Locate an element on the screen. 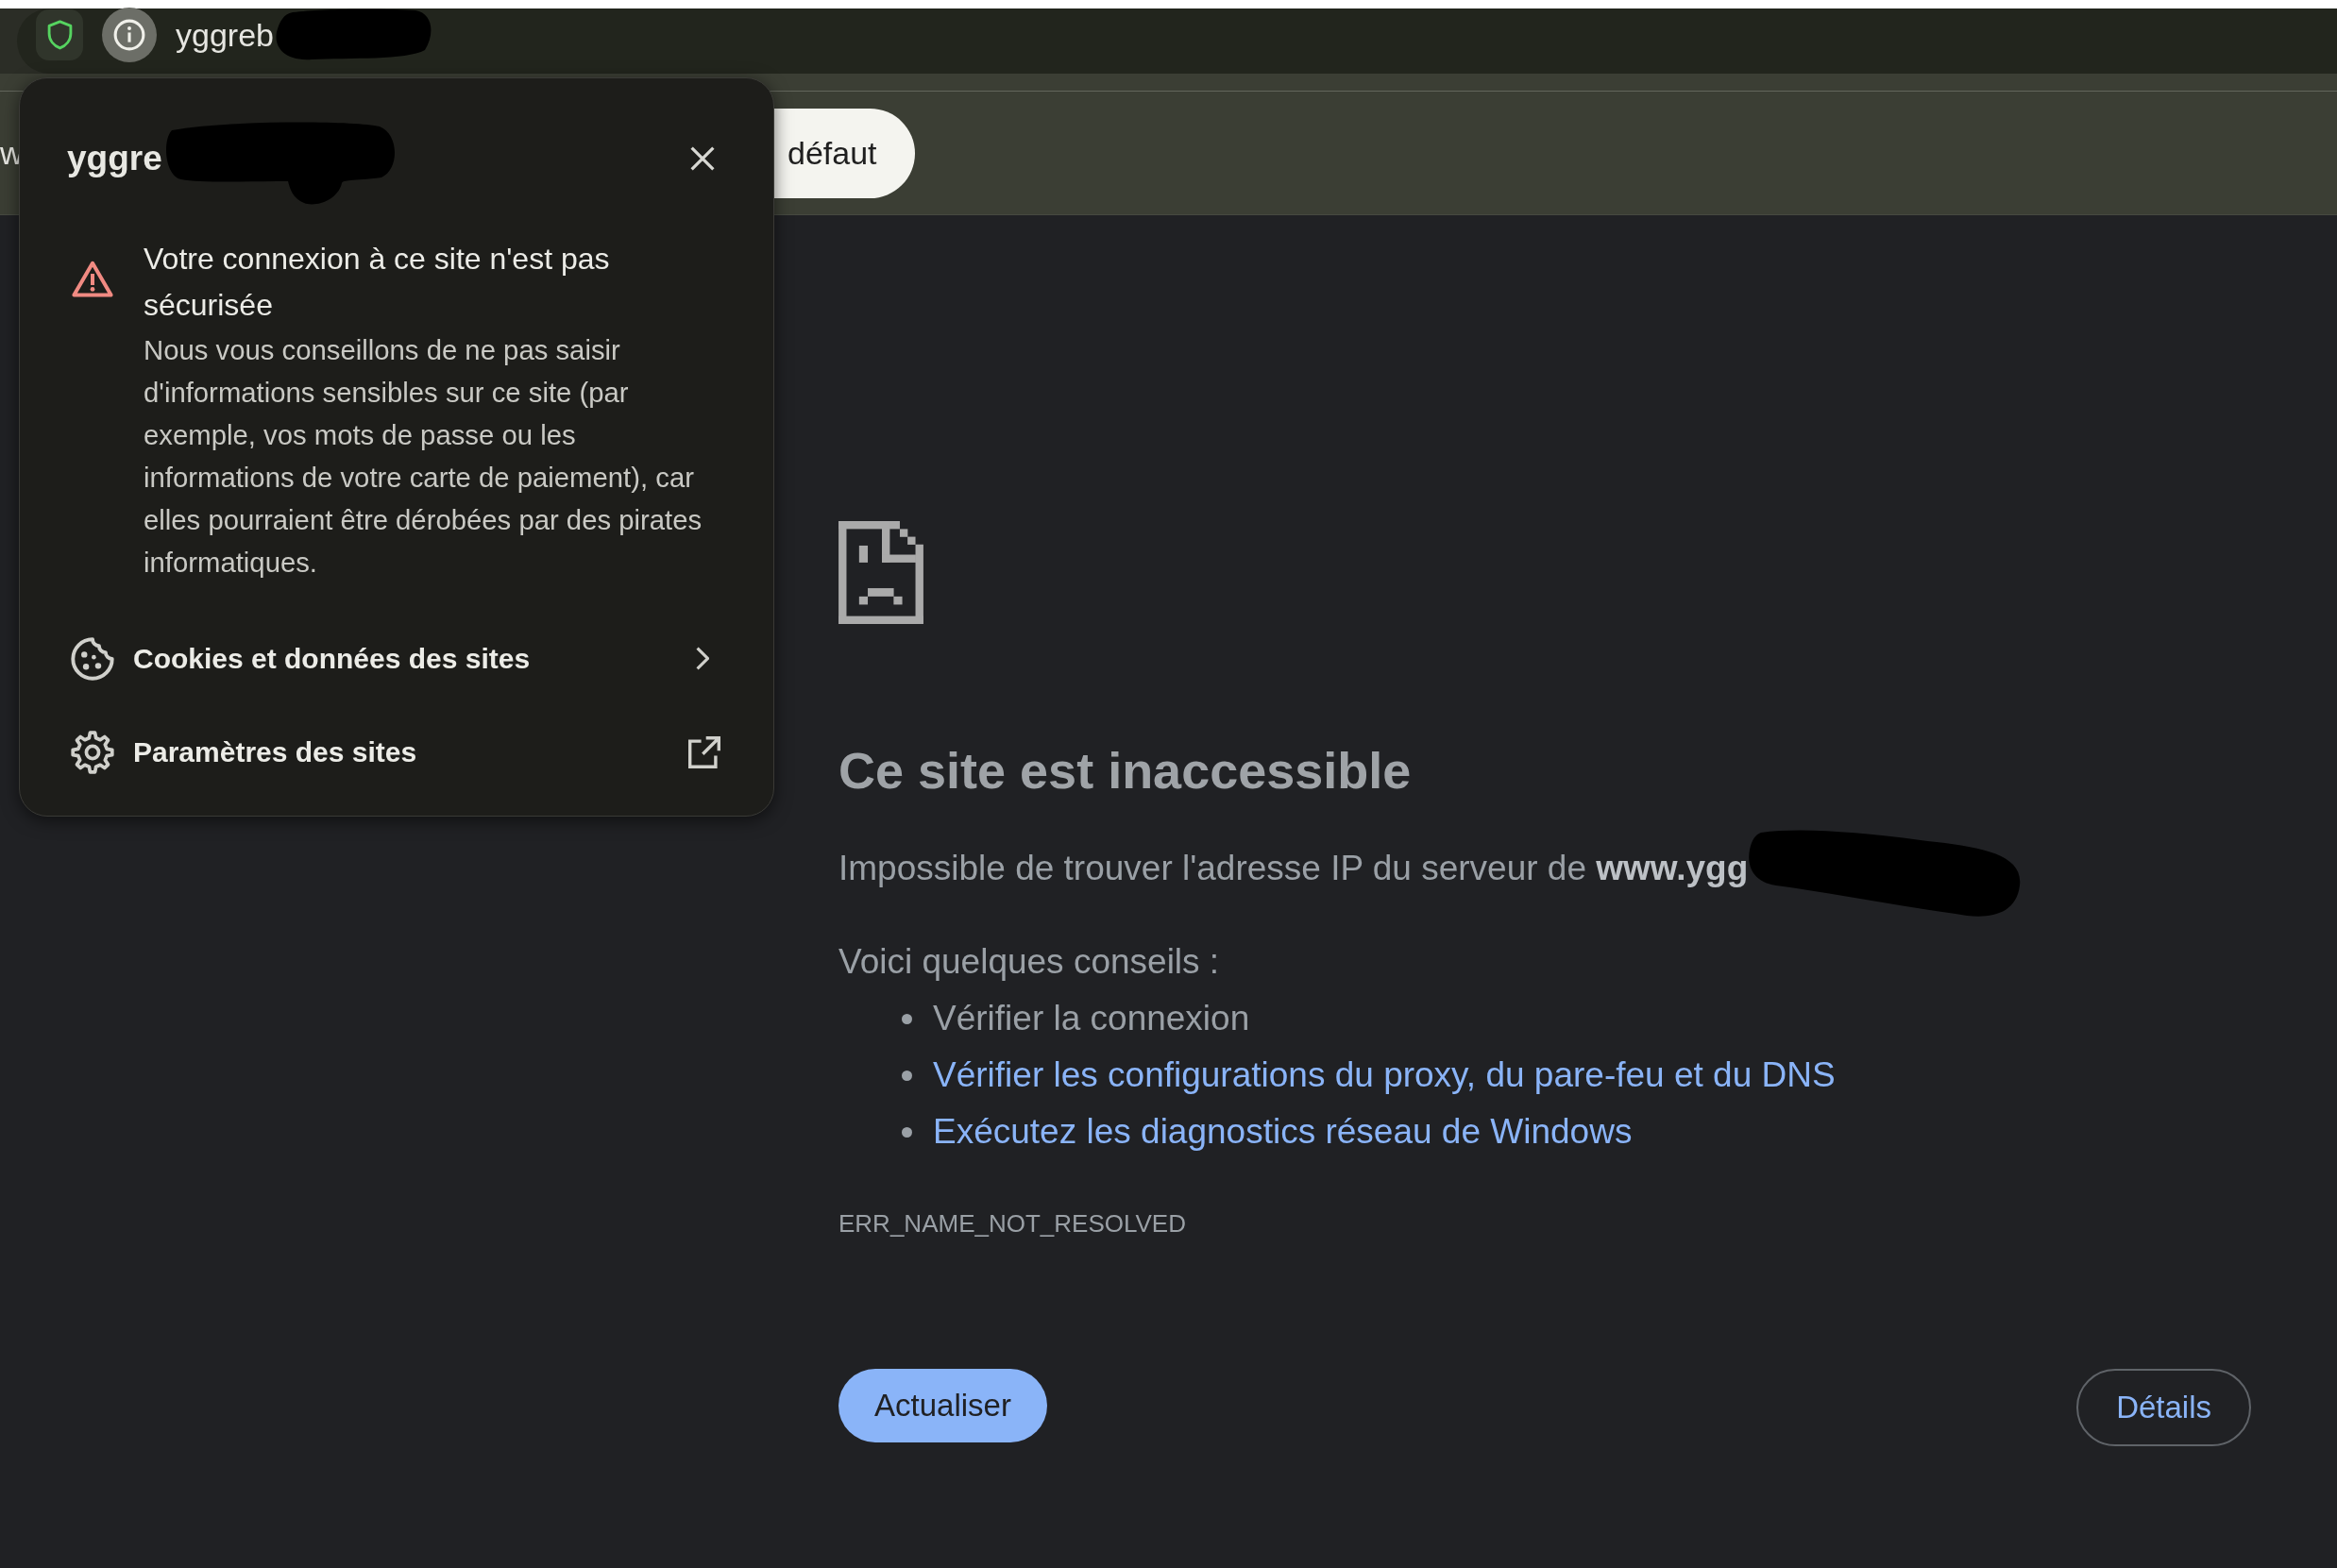  warning-text: Nous vous conseillons de ne pas saisir d'informations sensibles sur ce site (par exemple, vos mots de passe ou les informations de votre carte de paiement), car elles pourraient être dérobées par des pirates informatiques. is located at coordinates (423, 457).